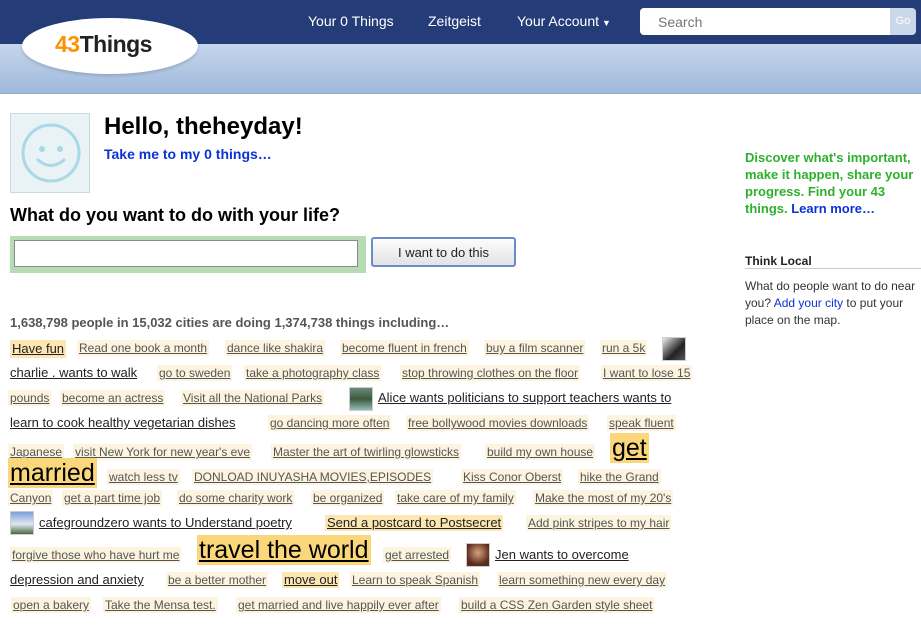 The image size is (921, 627). What do you see at coordinates (603, 498) in the screenshot?
I see `tag-most-20s: Make the most of my 20's` at bounding box center [603, 498].